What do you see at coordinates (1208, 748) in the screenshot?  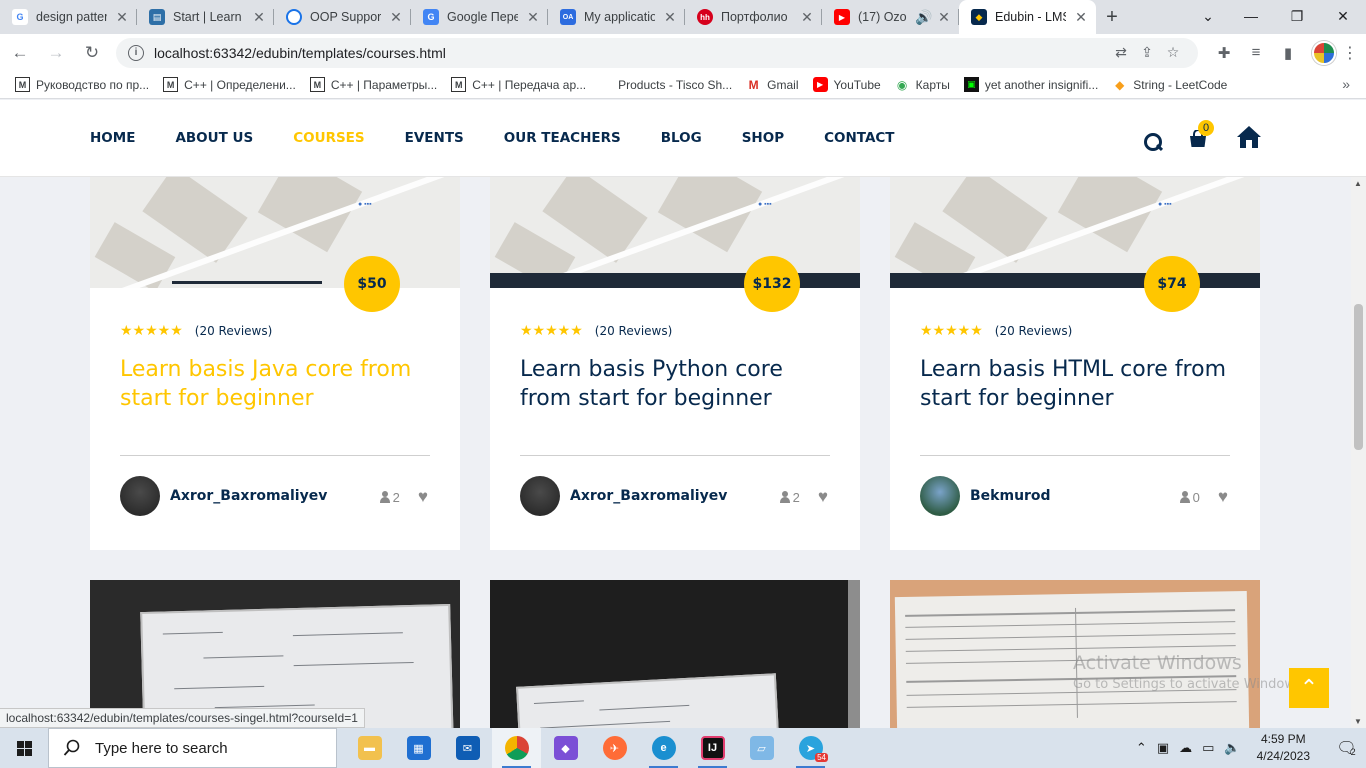 I see `battery-icon: ▭` at bounding box center [1208, 748].